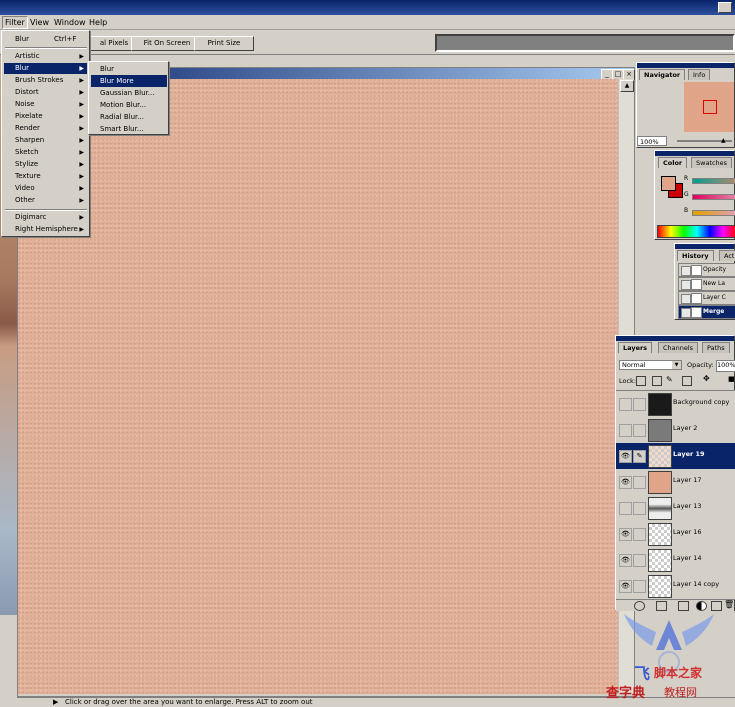 The width and height of the screenshot is (735, 707). What do you see at coordinates (723, 140) in the screenshot?
I see `zoom-slider-thumb-icon: ▲` at bounding box center [723, 140].